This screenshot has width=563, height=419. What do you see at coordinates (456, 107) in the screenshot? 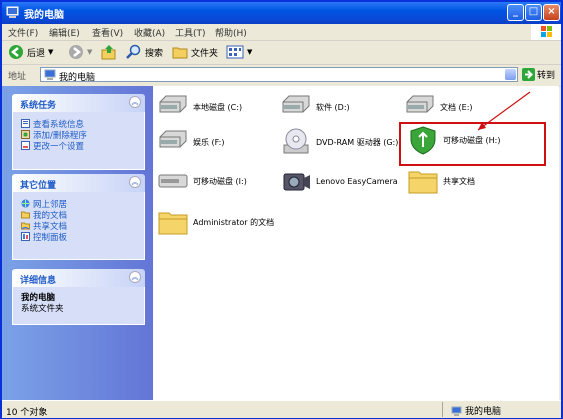
I see `item-label: 文档 (E:)` at bounding box center [456, 107].